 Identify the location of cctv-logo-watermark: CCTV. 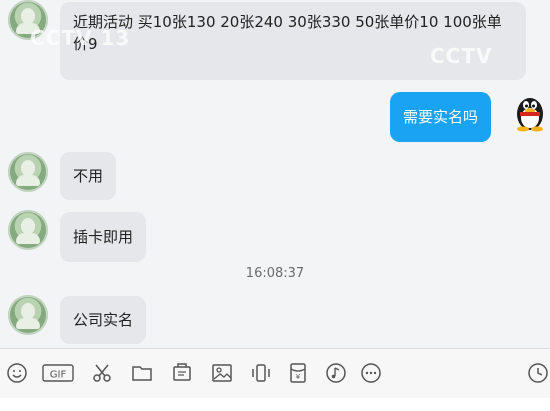
(461, 56).